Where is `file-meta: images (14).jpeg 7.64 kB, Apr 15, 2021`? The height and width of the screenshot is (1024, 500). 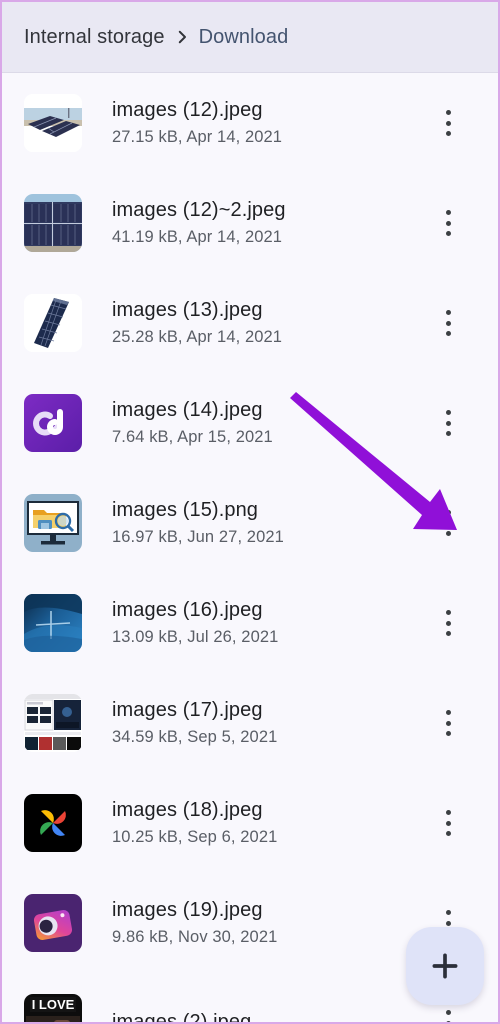
file-meta: images (14).jpeg 7.64 kB, Apr 15, 2021 is located at coordinates (266, 423).